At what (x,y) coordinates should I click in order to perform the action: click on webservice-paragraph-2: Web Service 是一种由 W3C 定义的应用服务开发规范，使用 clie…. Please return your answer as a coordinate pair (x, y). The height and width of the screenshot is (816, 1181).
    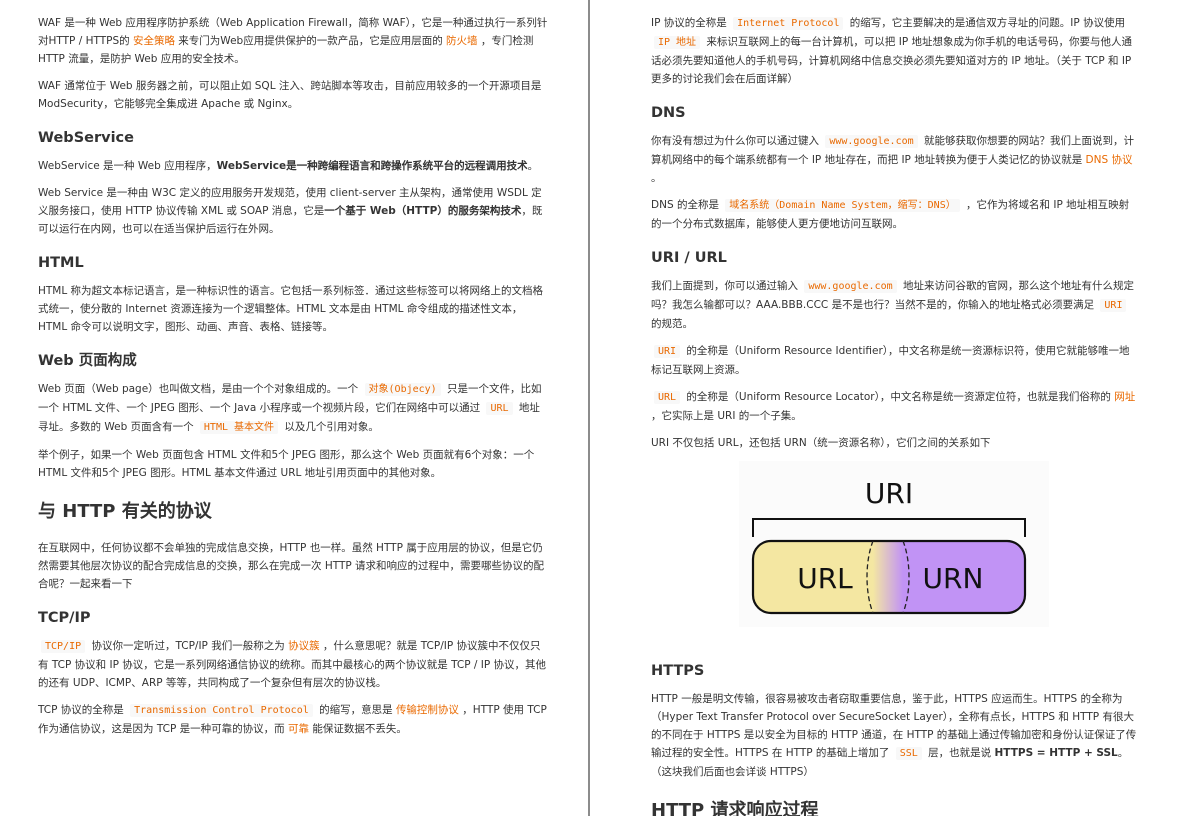
    Looking at the image, I should click on (290, 211).